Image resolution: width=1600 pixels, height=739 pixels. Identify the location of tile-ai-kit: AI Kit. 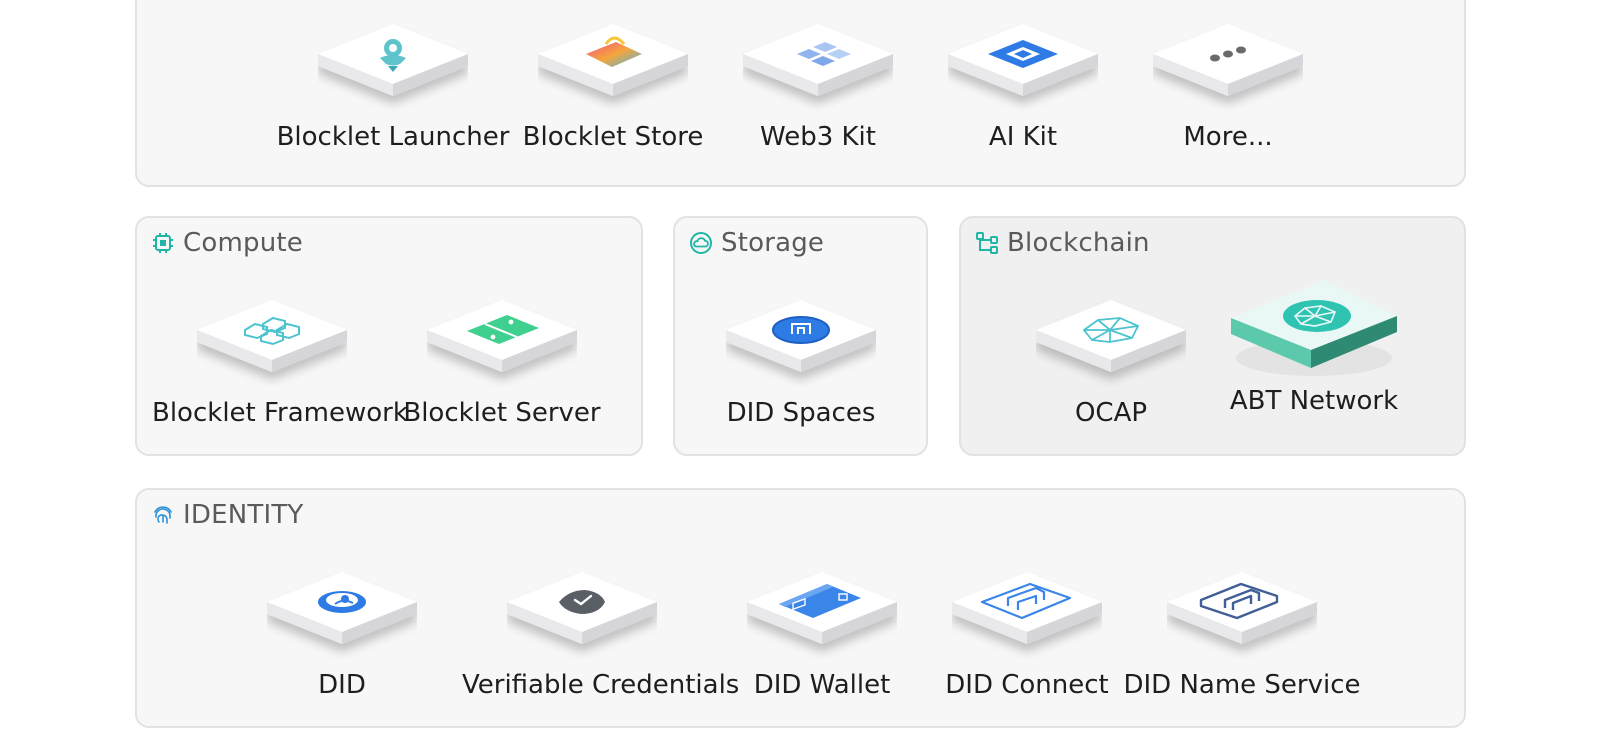
(1023, 88).